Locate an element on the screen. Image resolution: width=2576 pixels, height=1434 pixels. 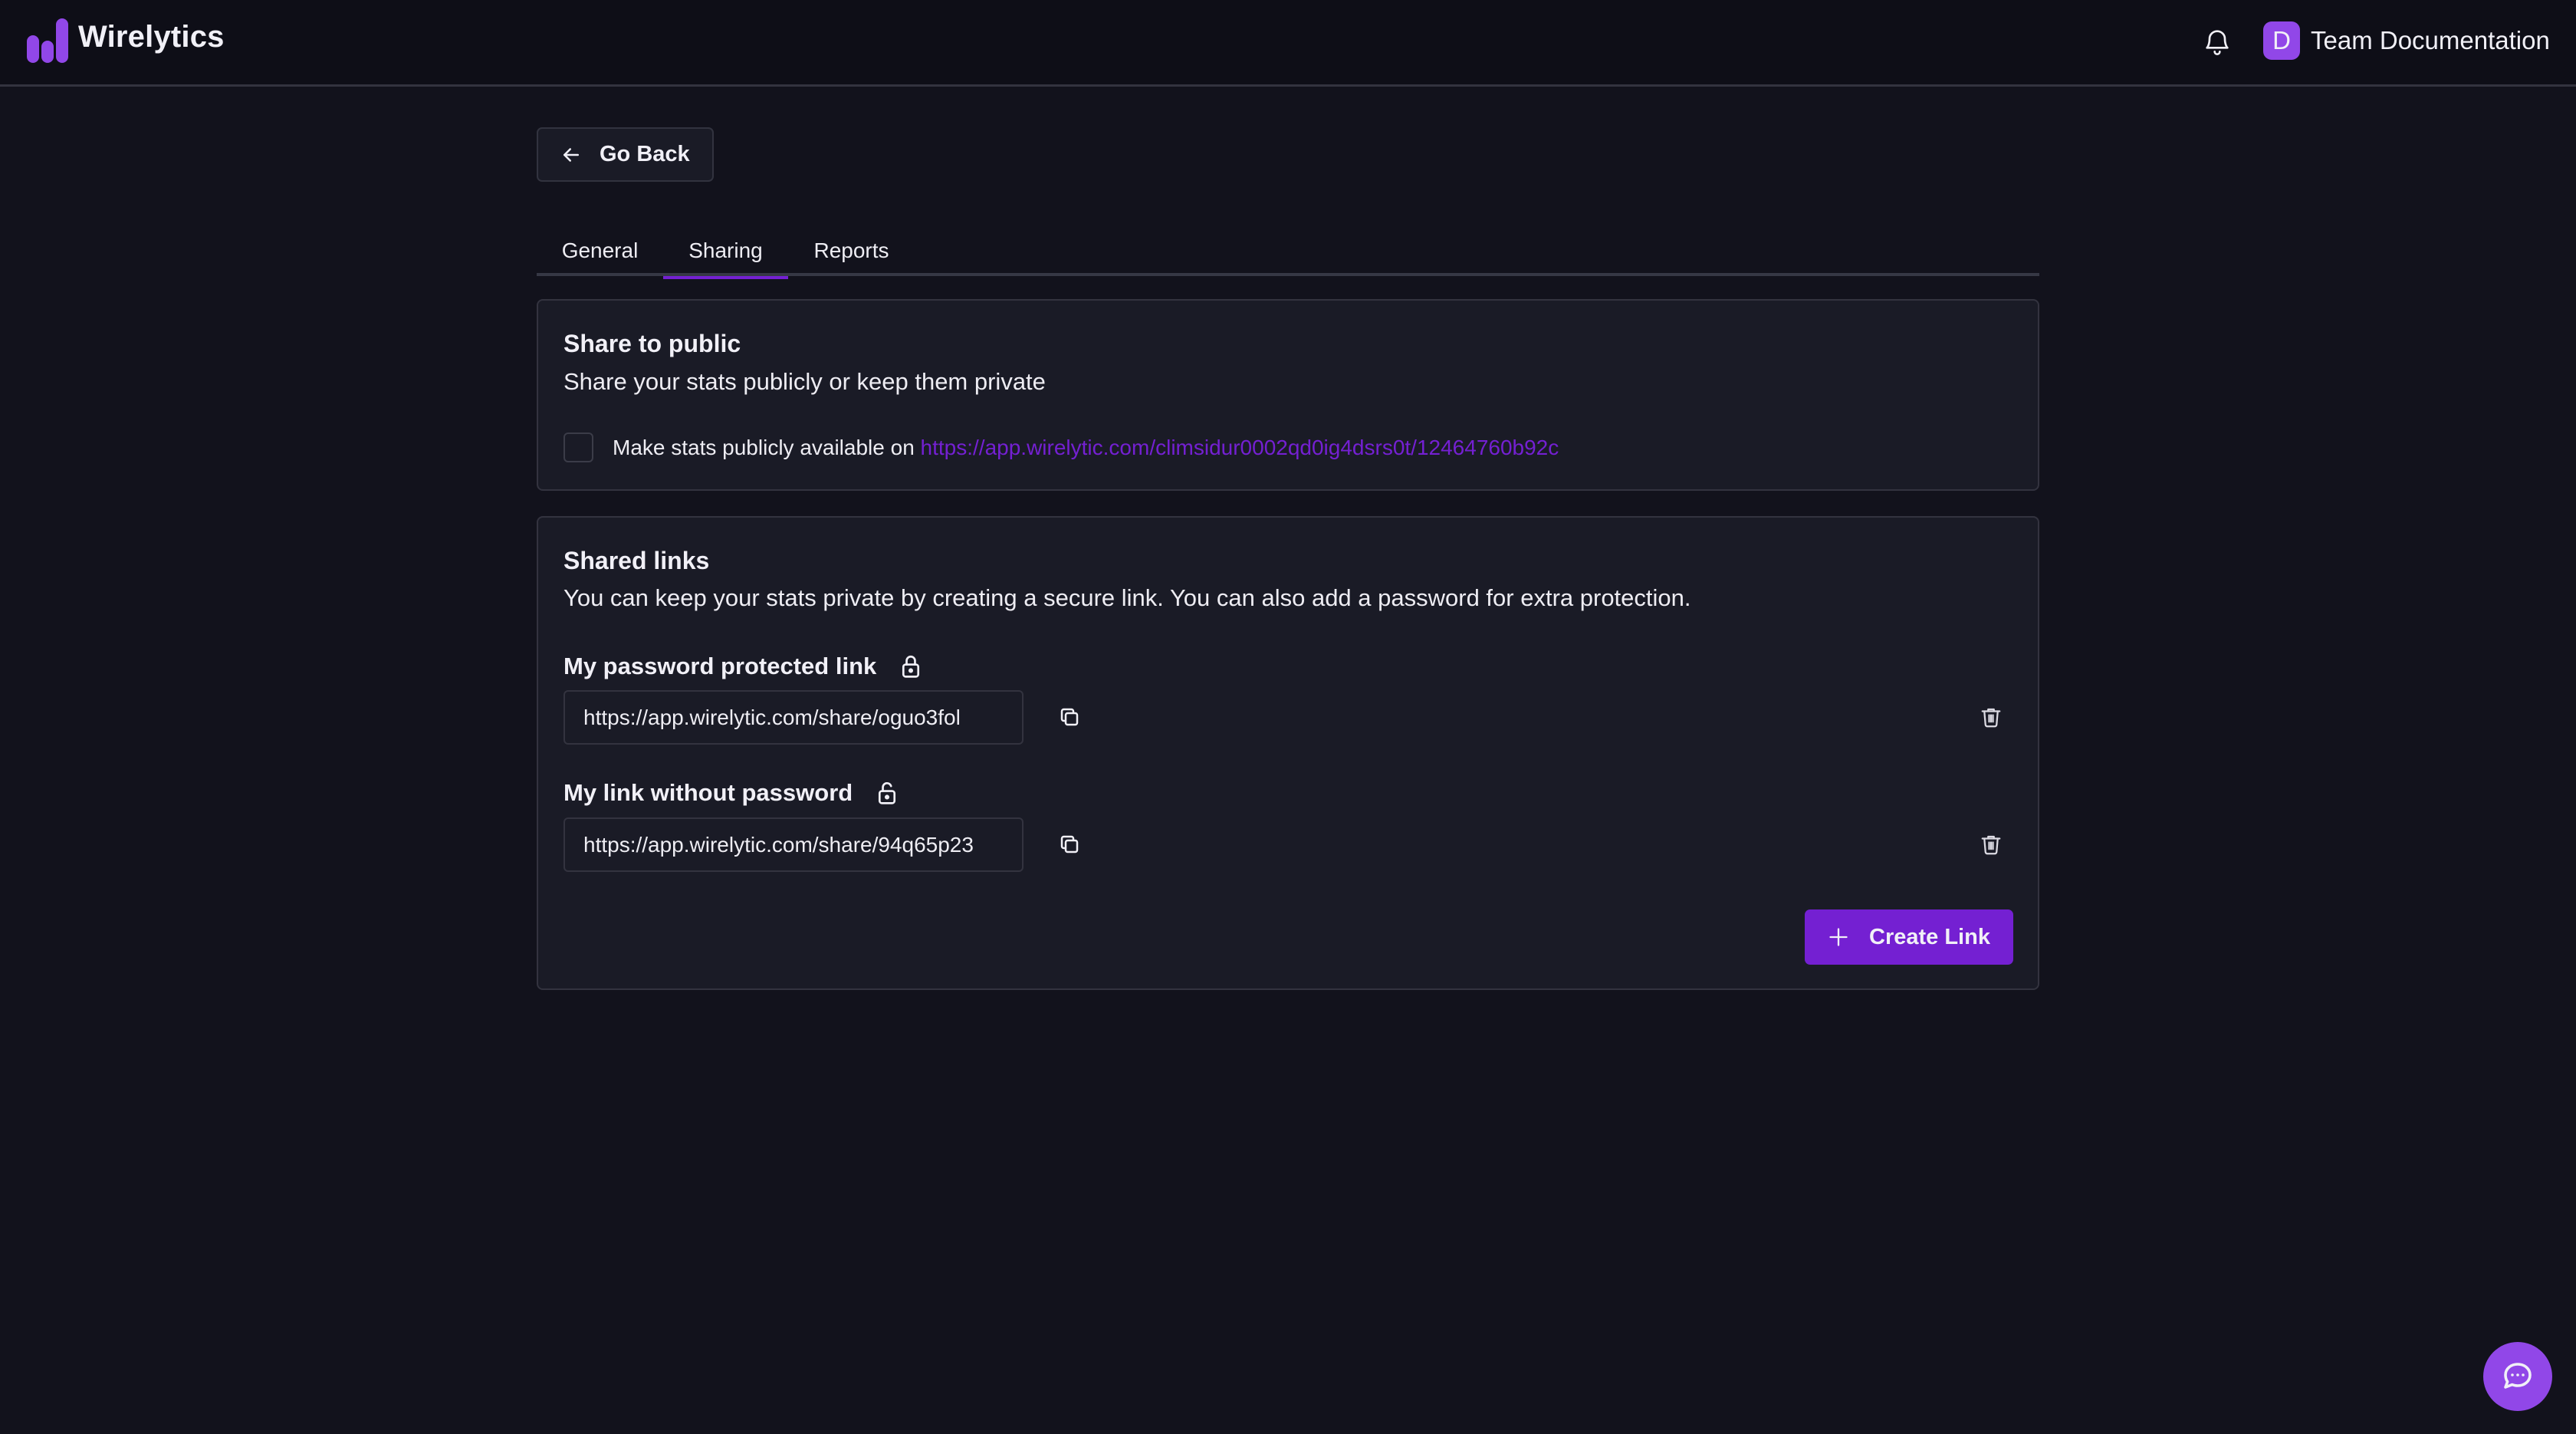
create-link-label: Create Link is located at coordinates (1929, 936).